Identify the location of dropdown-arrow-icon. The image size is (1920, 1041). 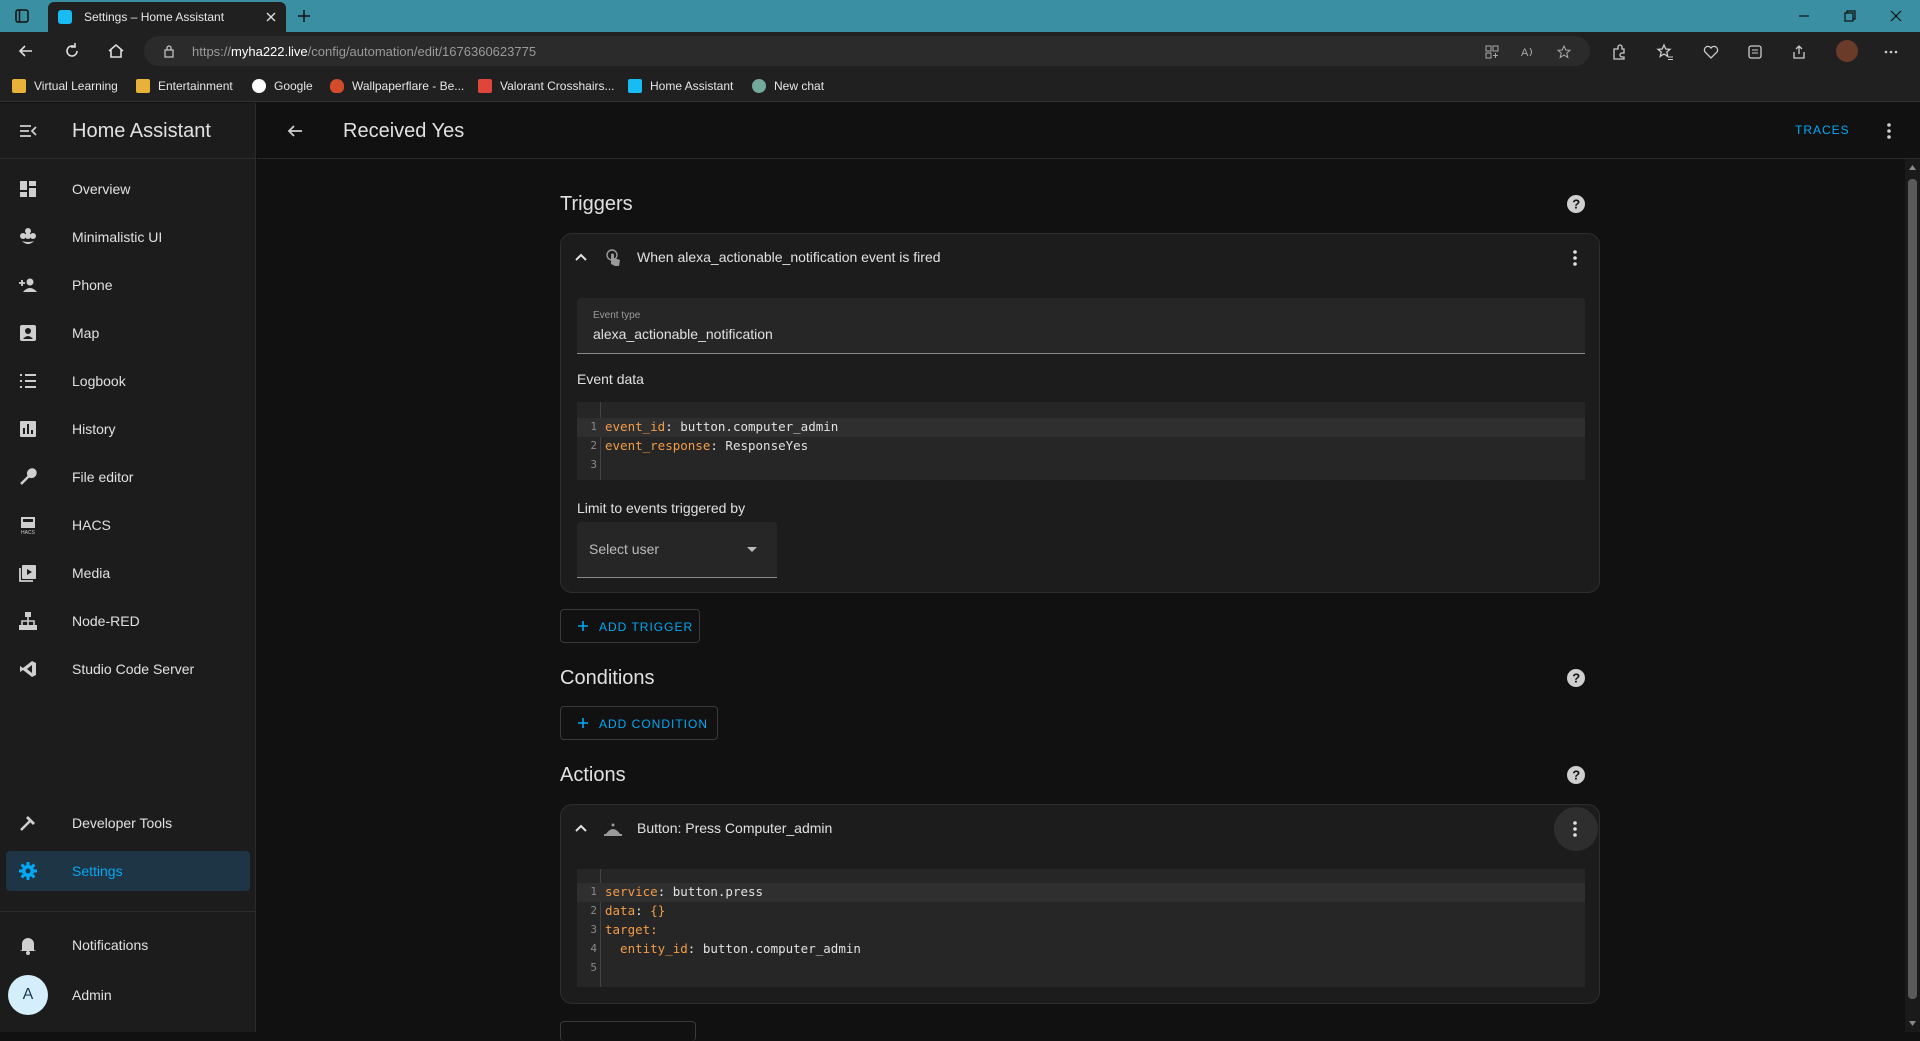
(752, 549).